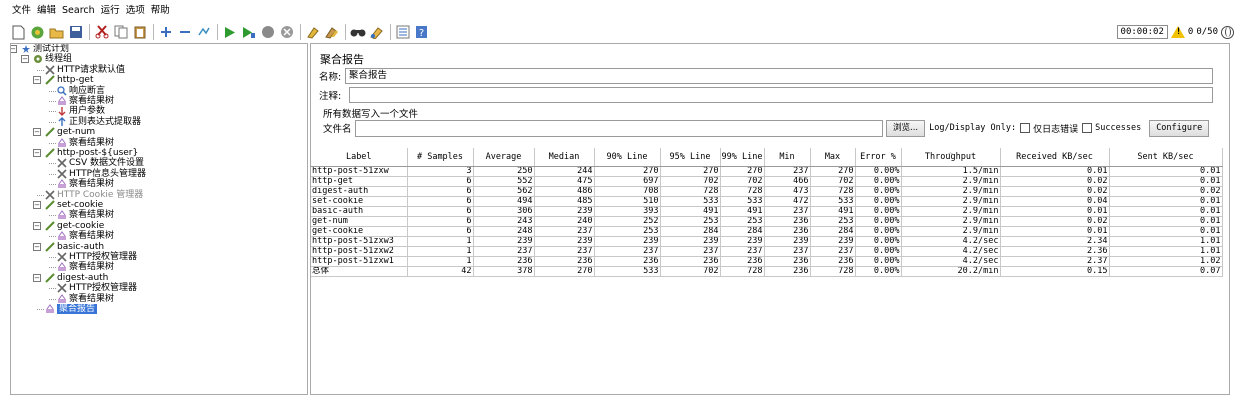  What do you see at coordinates (1087, 128) in the screenshot?
I see `successes-checkbox` at bounding box center [1087, 128].